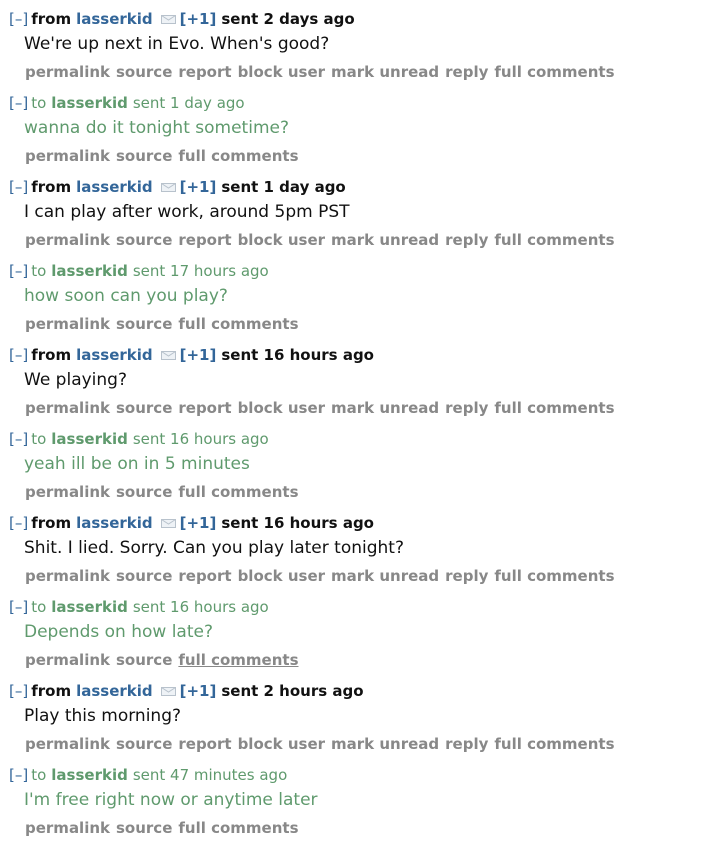 The width and height of the screenshot is (707, 845). Describe the element at coordinates (126, 296) in the screenshot. I see `message-body: how soon can you play?` at that location.